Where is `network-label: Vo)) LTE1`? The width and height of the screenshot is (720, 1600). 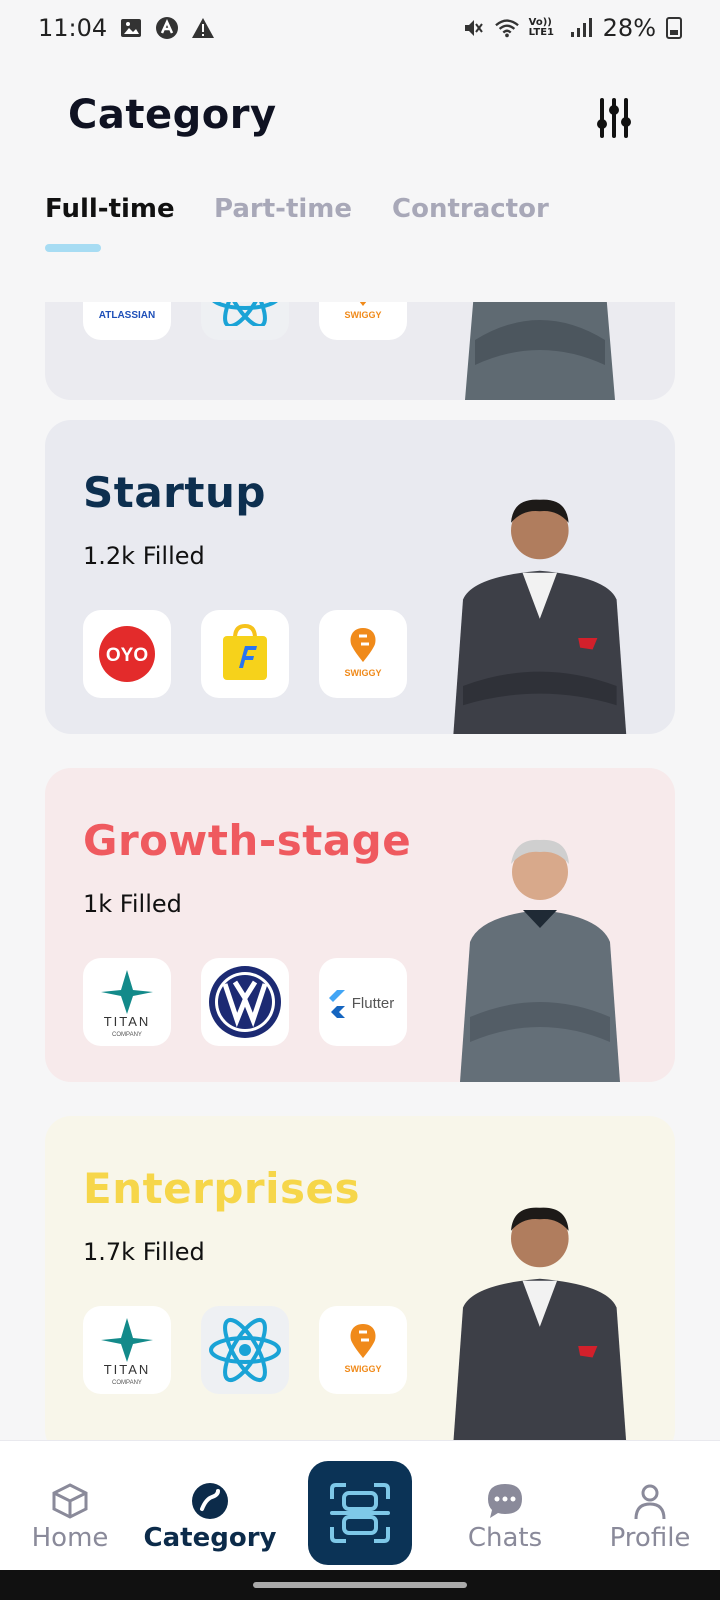 network-label: Vo)) LTE1 is located at coordinates (541, 27).